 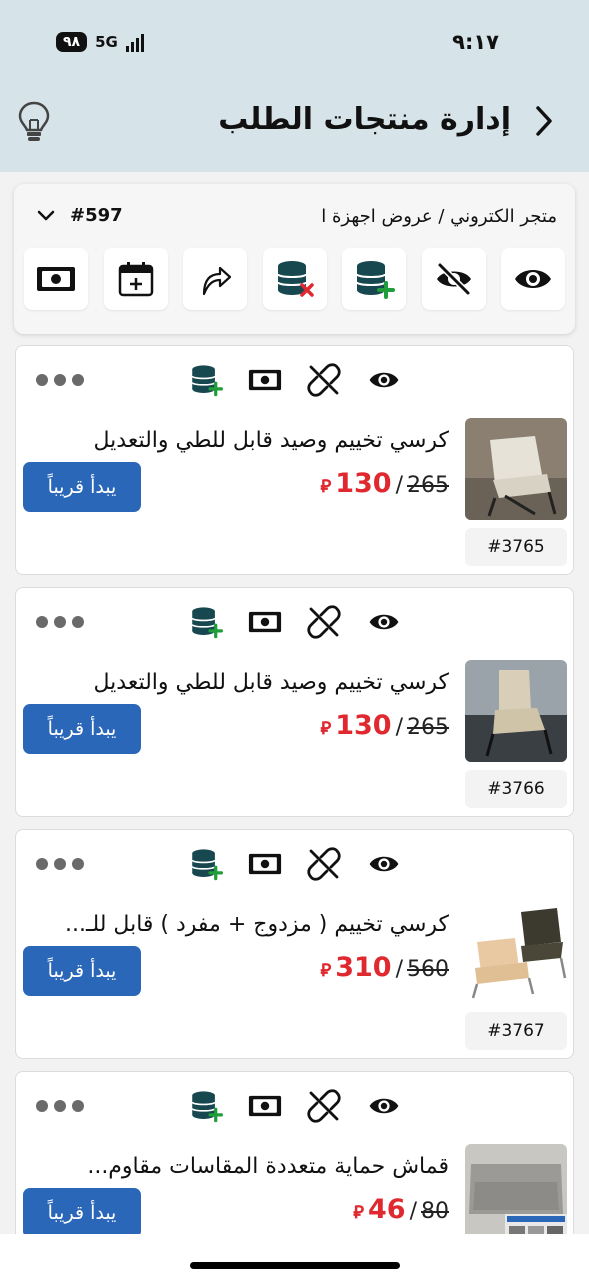 I want to click on schedule-button, so click(x=135, y=279).